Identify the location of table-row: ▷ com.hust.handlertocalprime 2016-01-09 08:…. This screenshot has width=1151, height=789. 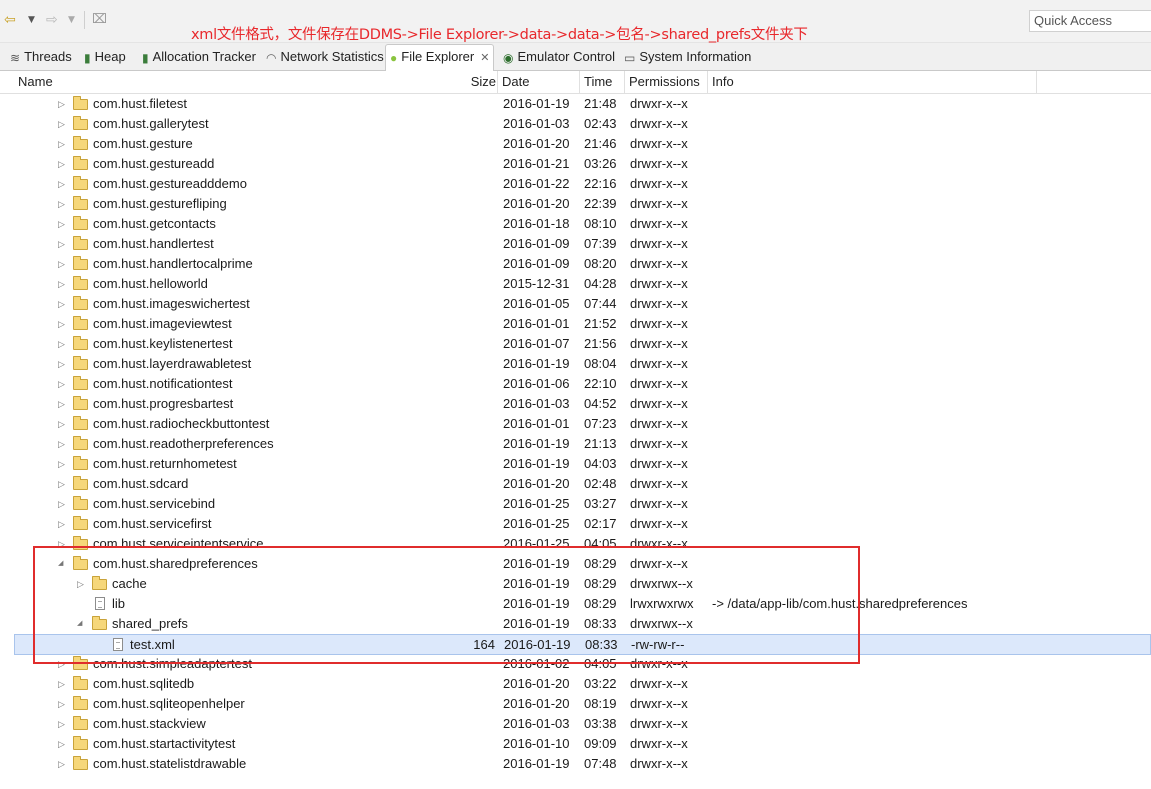
(582, 264).